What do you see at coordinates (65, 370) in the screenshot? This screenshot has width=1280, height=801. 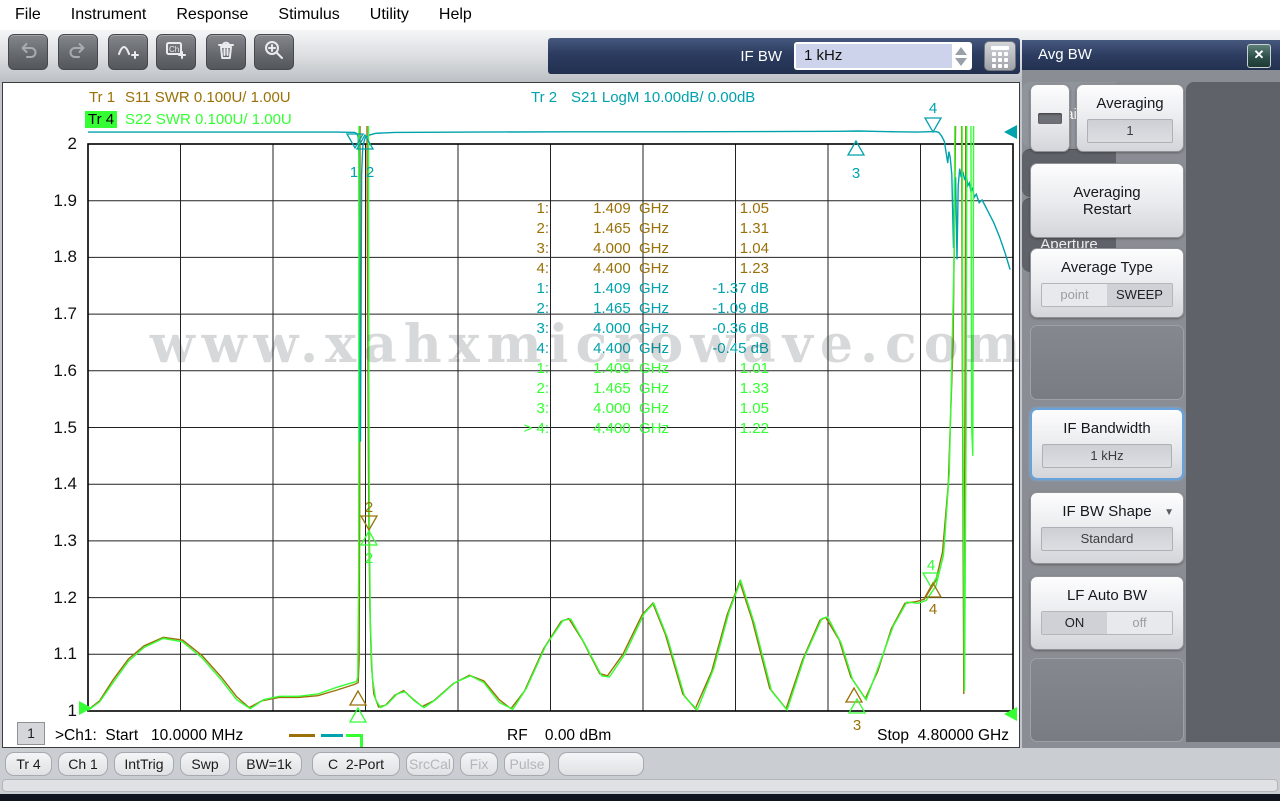 I see `y-tick: 1.6` at bounding box center [65, 370].